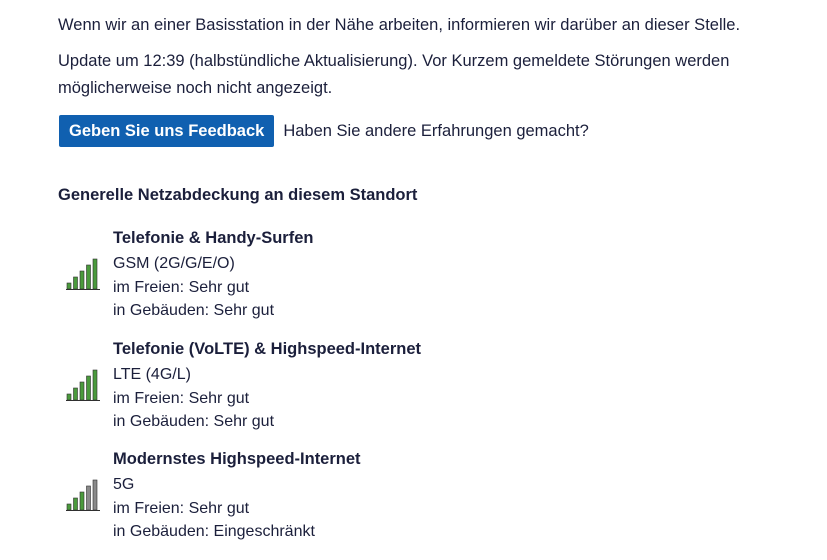  What do you see at coordinates (195, 88) in the screenshot?
I see `update-info-line2: möglicherweise noch nicht angezeigt.` at bounding box center [195, 88].